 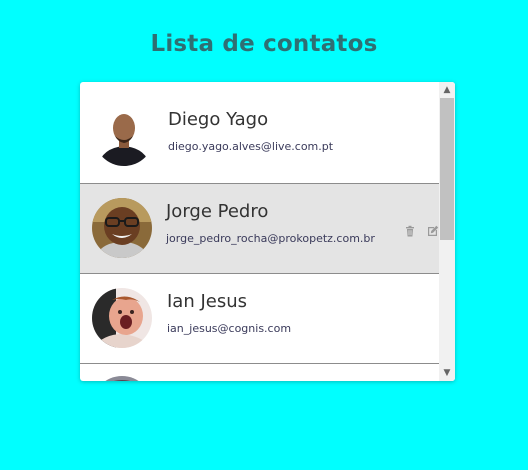 I want to click on contact-row, so click(x=259, y=372).